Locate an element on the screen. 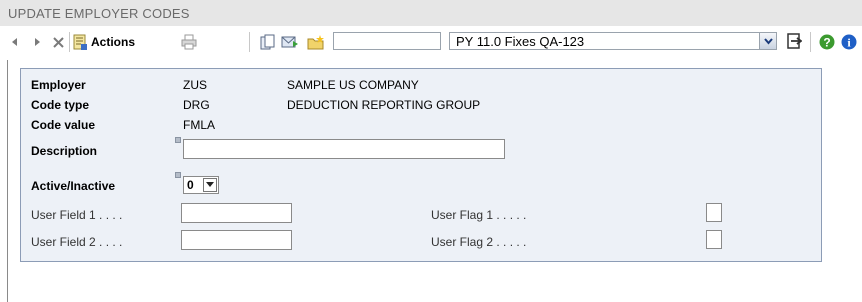 Image resolution: width=862 pixels, height=302 pixels. copy-icon is located at coordinates (268, 42).